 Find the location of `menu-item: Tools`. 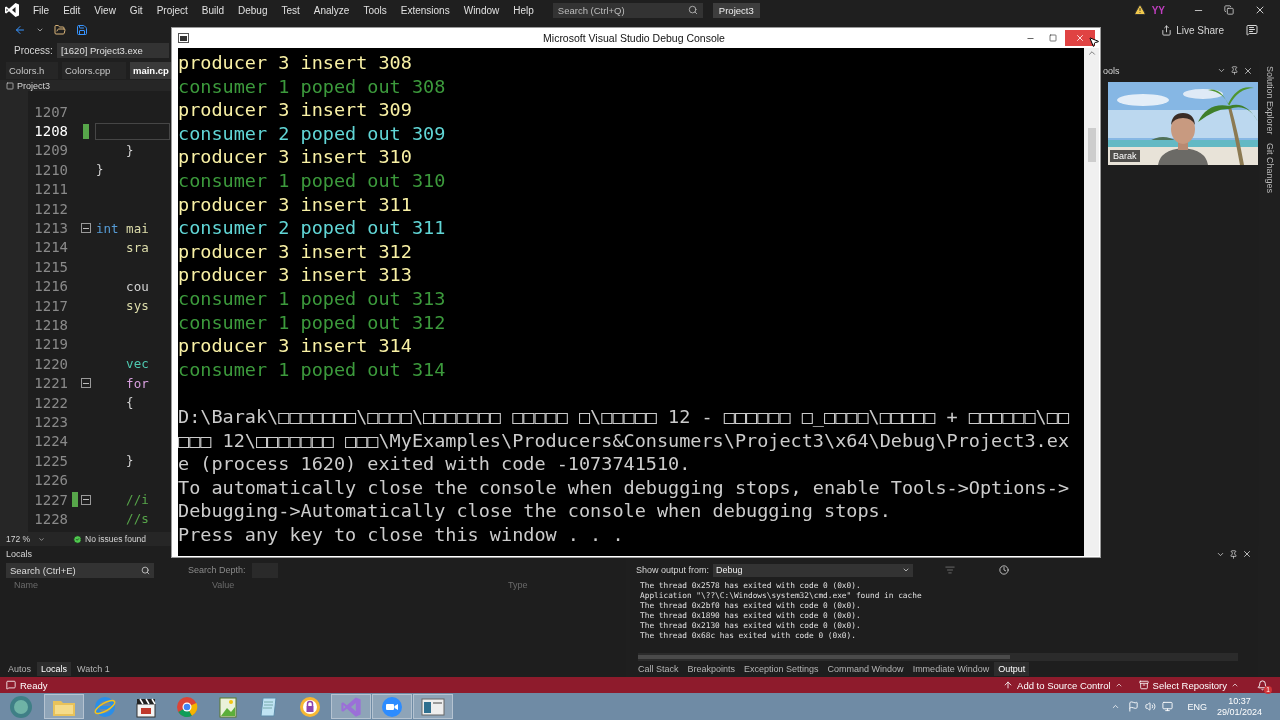

menu-item: Tools is located at coordinates (375, 10).